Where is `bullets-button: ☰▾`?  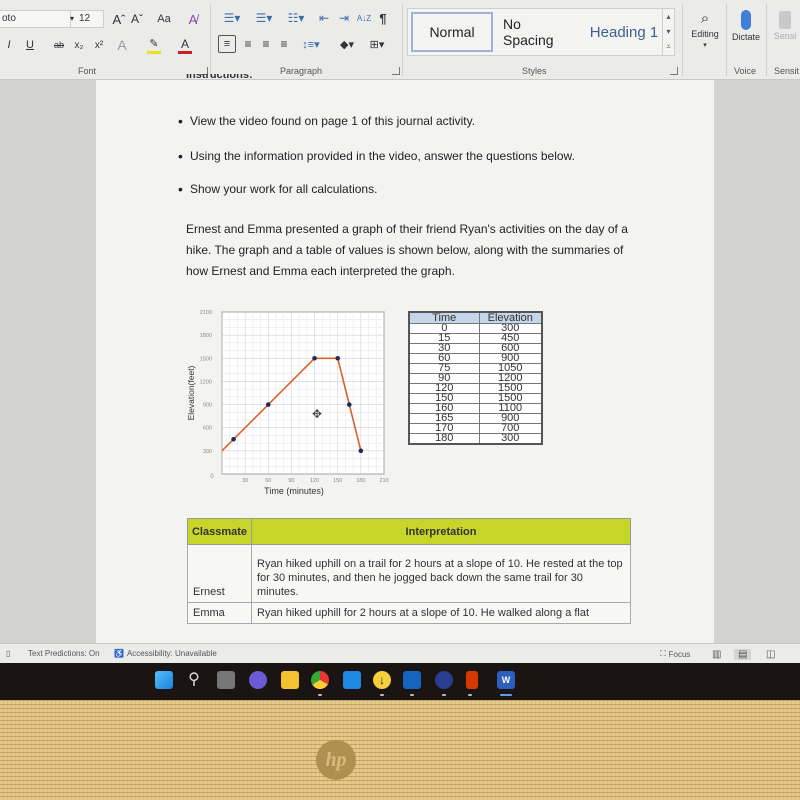 bullets-button: ☰▾ is located at coordinates (232, 18).